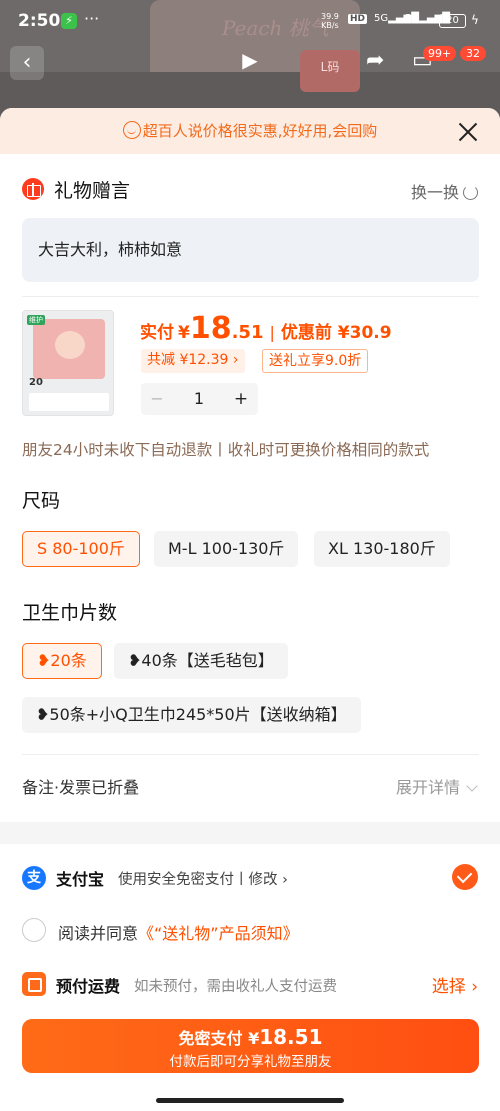  I want to click on quantity-stepper: − 1 +, so click(199, 399).